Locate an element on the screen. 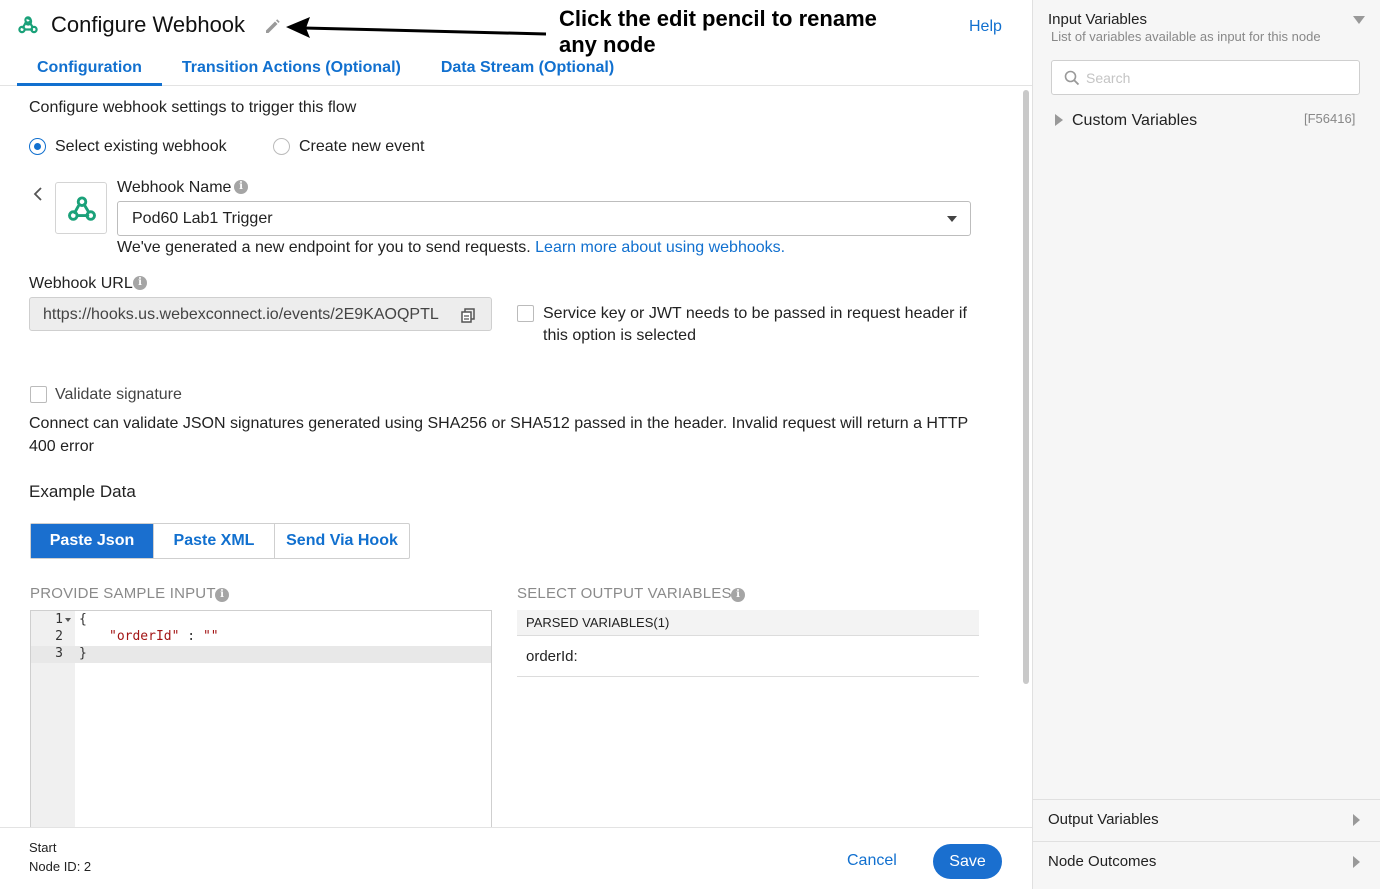 This screenshot has height=889, width=1380. chevron-left-icon is located at coordinates (38, 194).